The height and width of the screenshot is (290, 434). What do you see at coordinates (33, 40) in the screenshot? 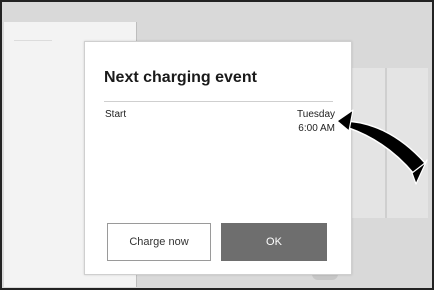
I see `background-text-line` at bounding box center [33, 40].